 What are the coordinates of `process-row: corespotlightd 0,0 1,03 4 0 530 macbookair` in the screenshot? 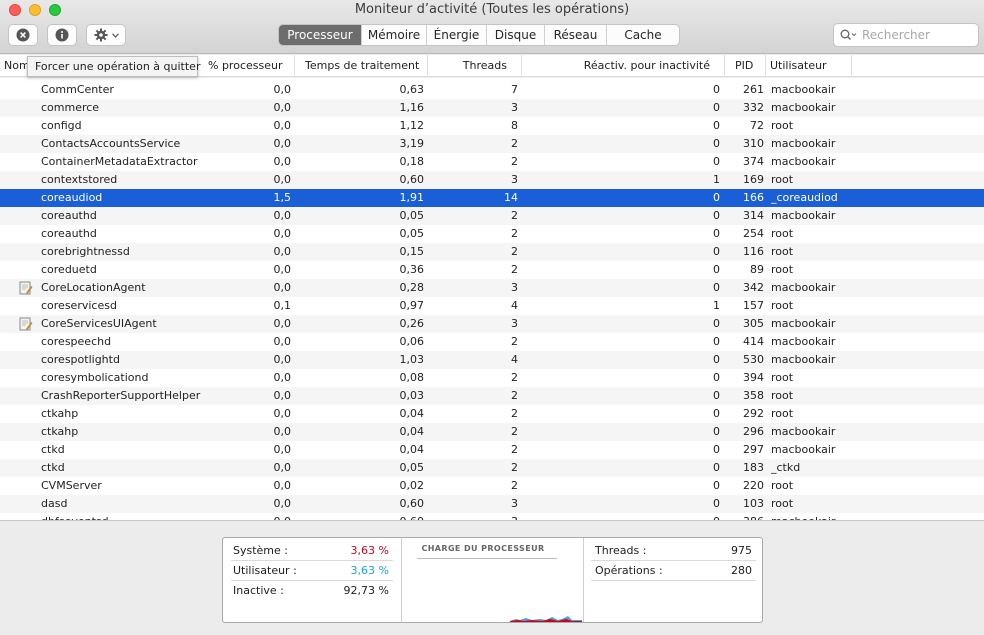 It's located at (492, 360).